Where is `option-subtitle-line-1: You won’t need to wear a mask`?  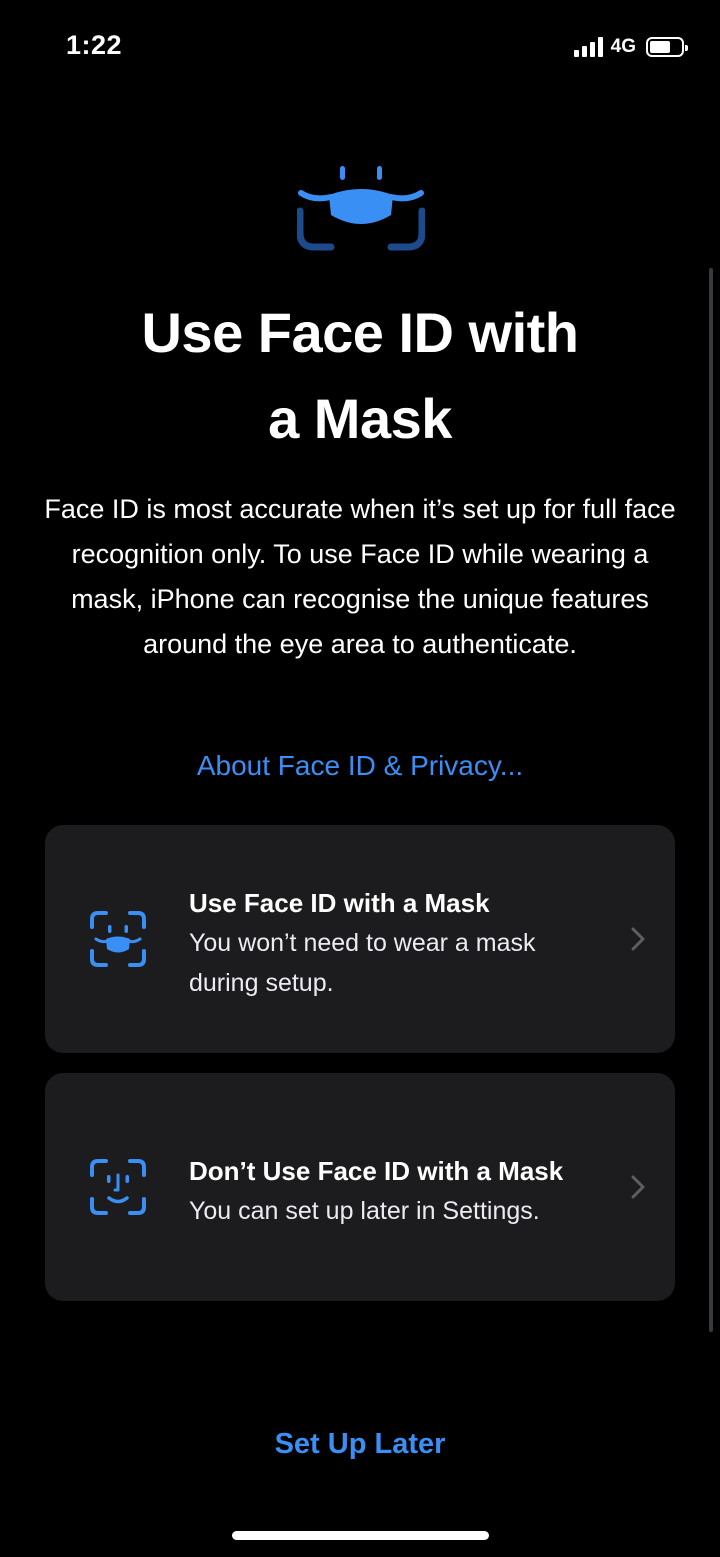
option-subtitle-line-1: You won’t need to wear a mask is located at coordinates (362, 943).